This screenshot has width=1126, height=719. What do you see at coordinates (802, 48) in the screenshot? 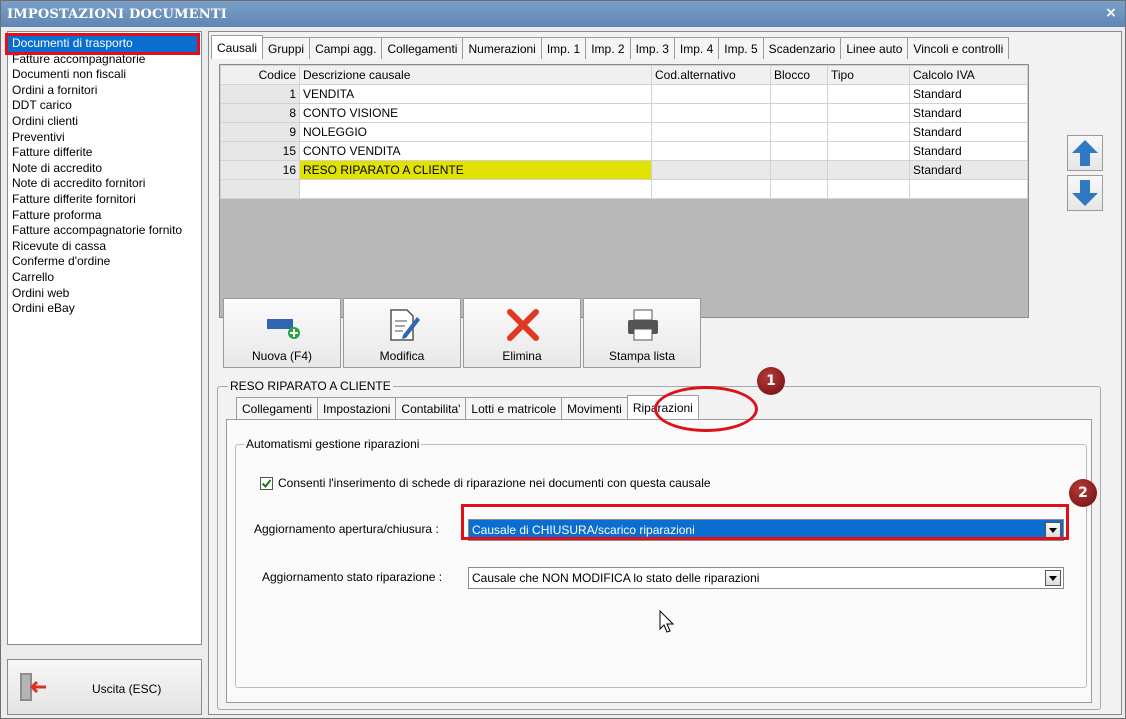
I see `top-tab: Scadenzario` at bounding box center [802, 48].